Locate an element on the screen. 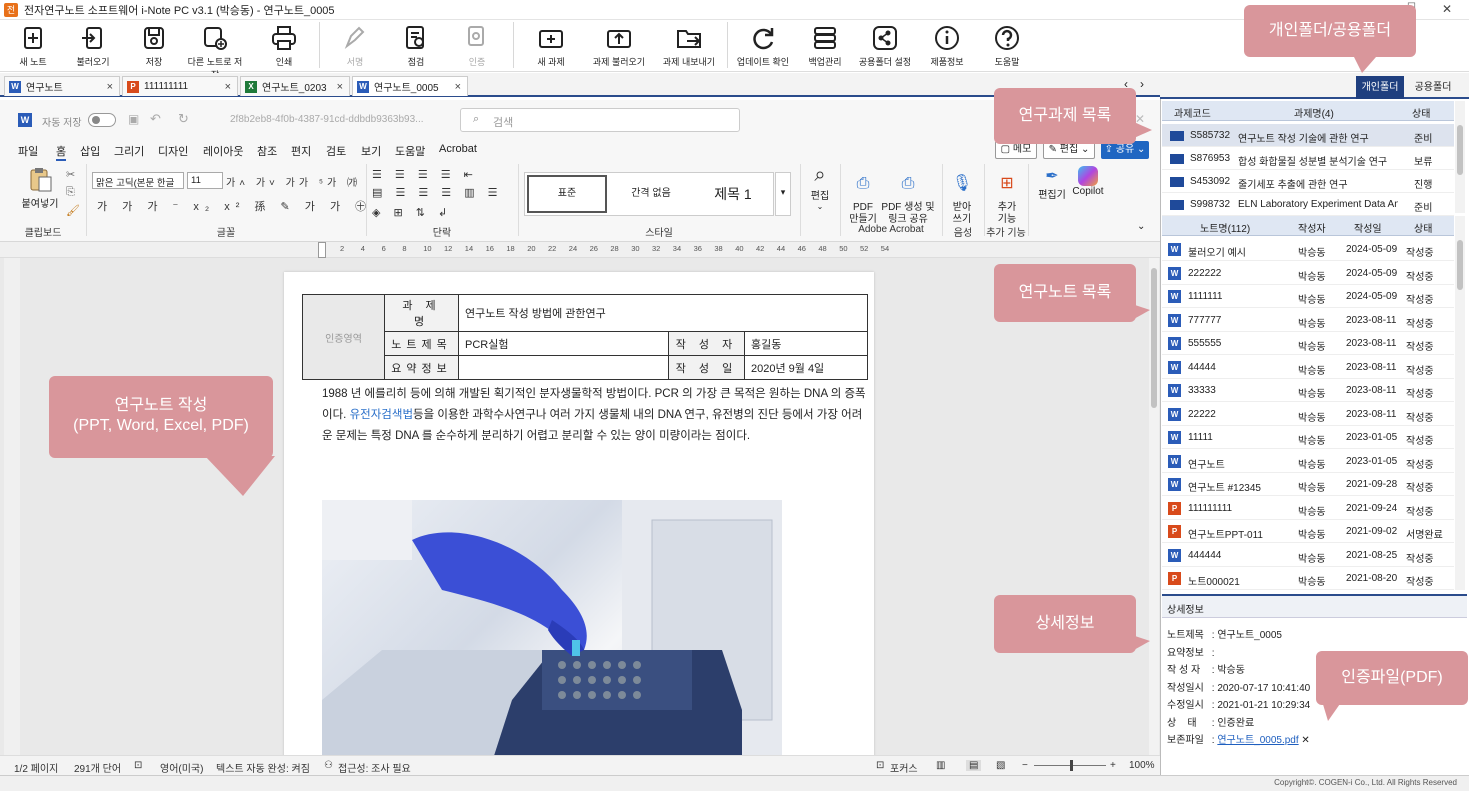 The height and width of the screenshot is (791, 1469). date-value: 2020년 9월 4일 is located at coordinates (806, 367).